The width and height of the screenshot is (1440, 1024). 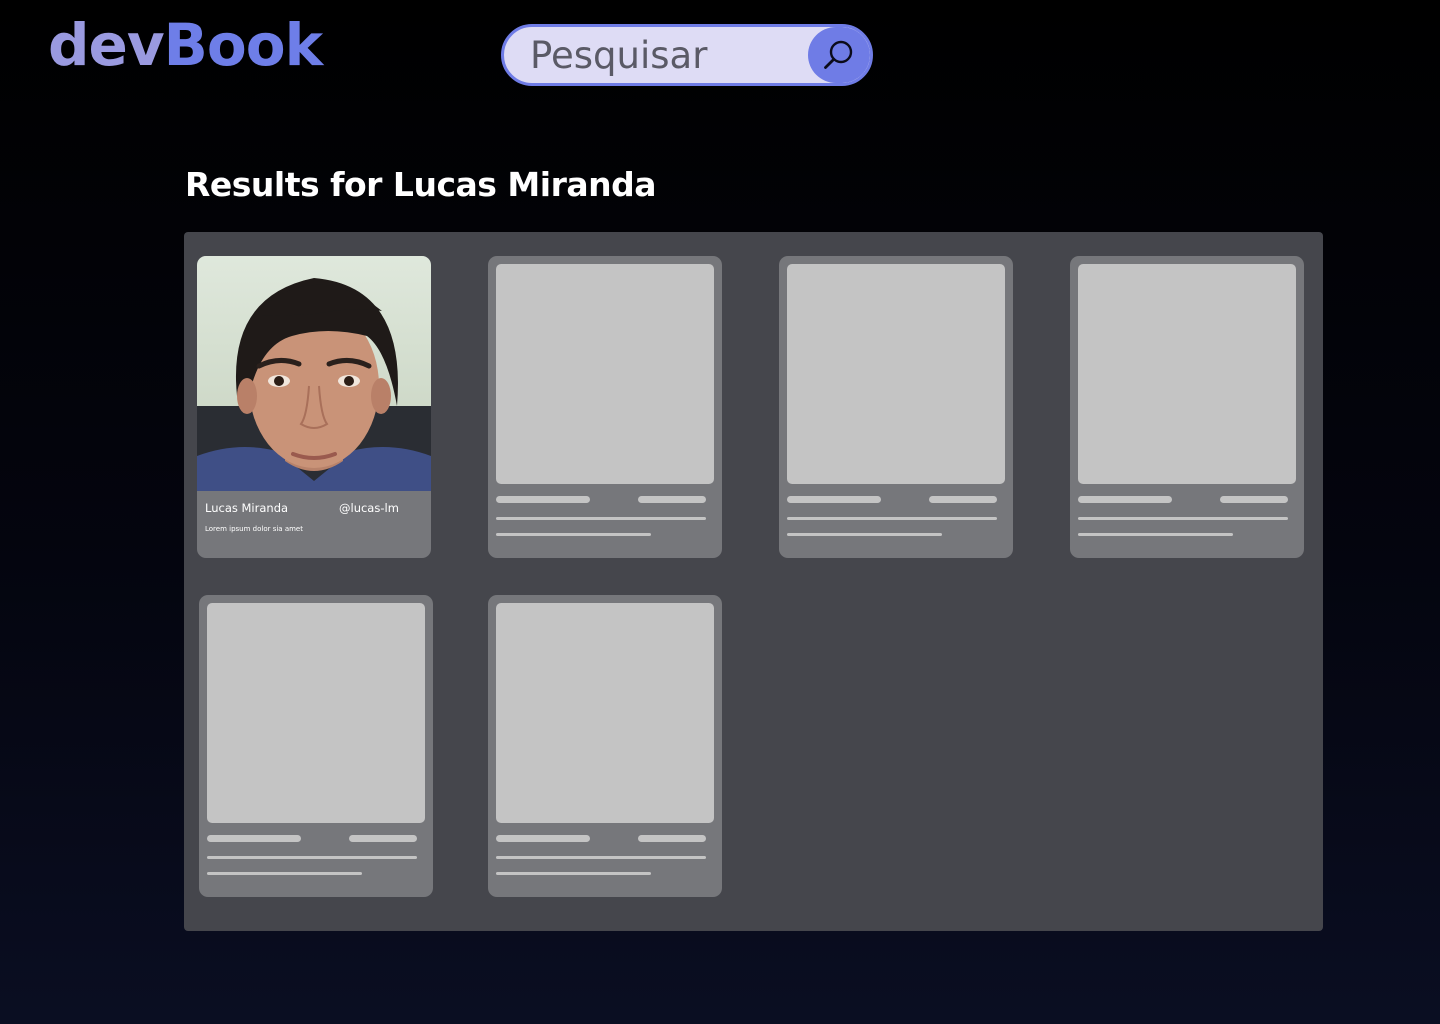 What do you see at coordinates (421, 184) in the screenshot?
I see `results-title: Results for Lucas Miranda` at bounding box center [421, 184].